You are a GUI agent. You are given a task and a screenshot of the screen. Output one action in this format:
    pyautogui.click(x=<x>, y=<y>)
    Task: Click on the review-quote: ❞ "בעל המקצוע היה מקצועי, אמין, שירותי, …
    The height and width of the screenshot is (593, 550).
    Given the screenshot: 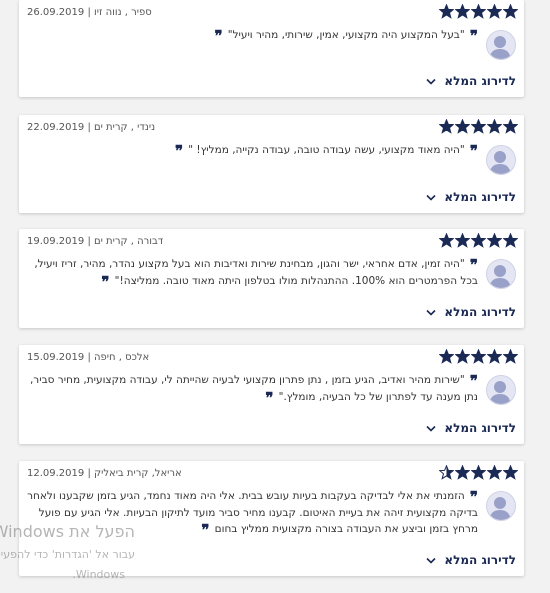 What is the action you would take?
    pyautogui.click(x=252, y=35)
    